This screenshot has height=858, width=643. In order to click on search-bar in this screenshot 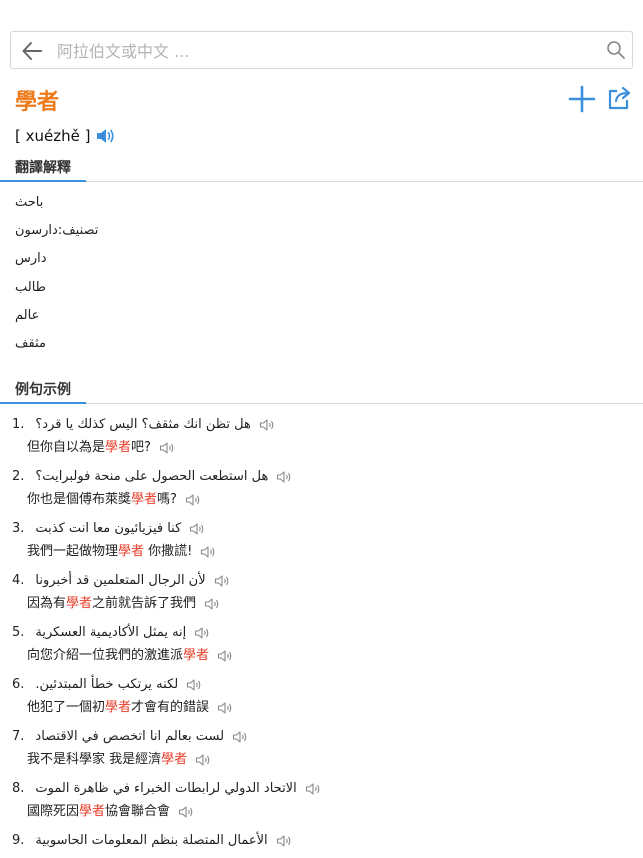, I will do `click(321, 50)`.